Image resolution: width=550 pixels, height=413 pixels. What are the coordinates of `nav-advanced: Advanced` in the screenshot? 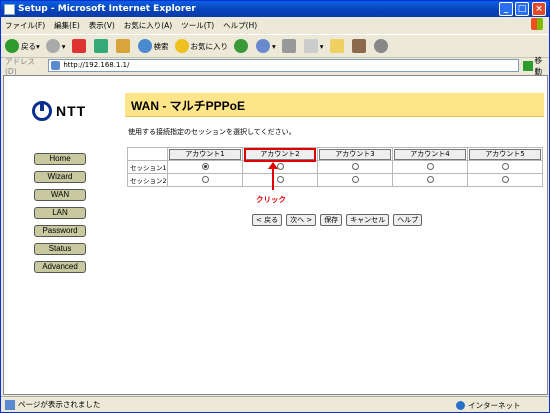 It's located at (60, 267).